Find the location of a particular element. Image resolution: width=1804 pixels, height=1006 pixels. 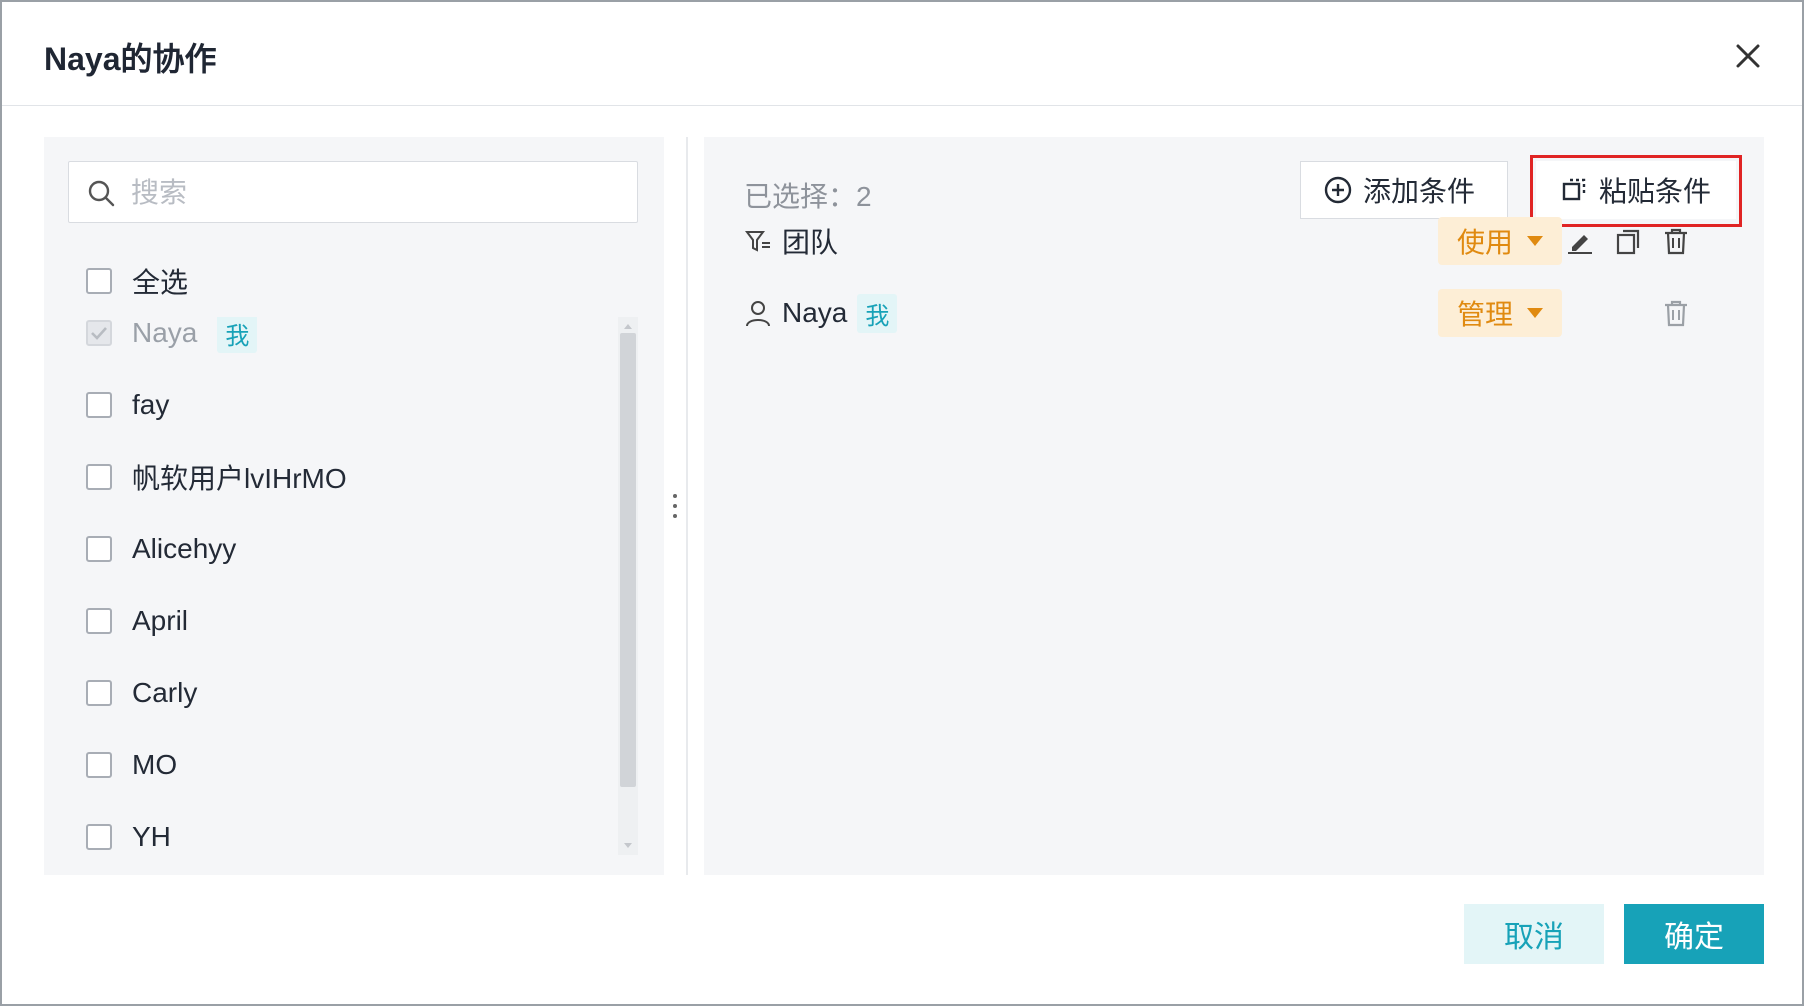

search-input is located at coordinates (376, 193).